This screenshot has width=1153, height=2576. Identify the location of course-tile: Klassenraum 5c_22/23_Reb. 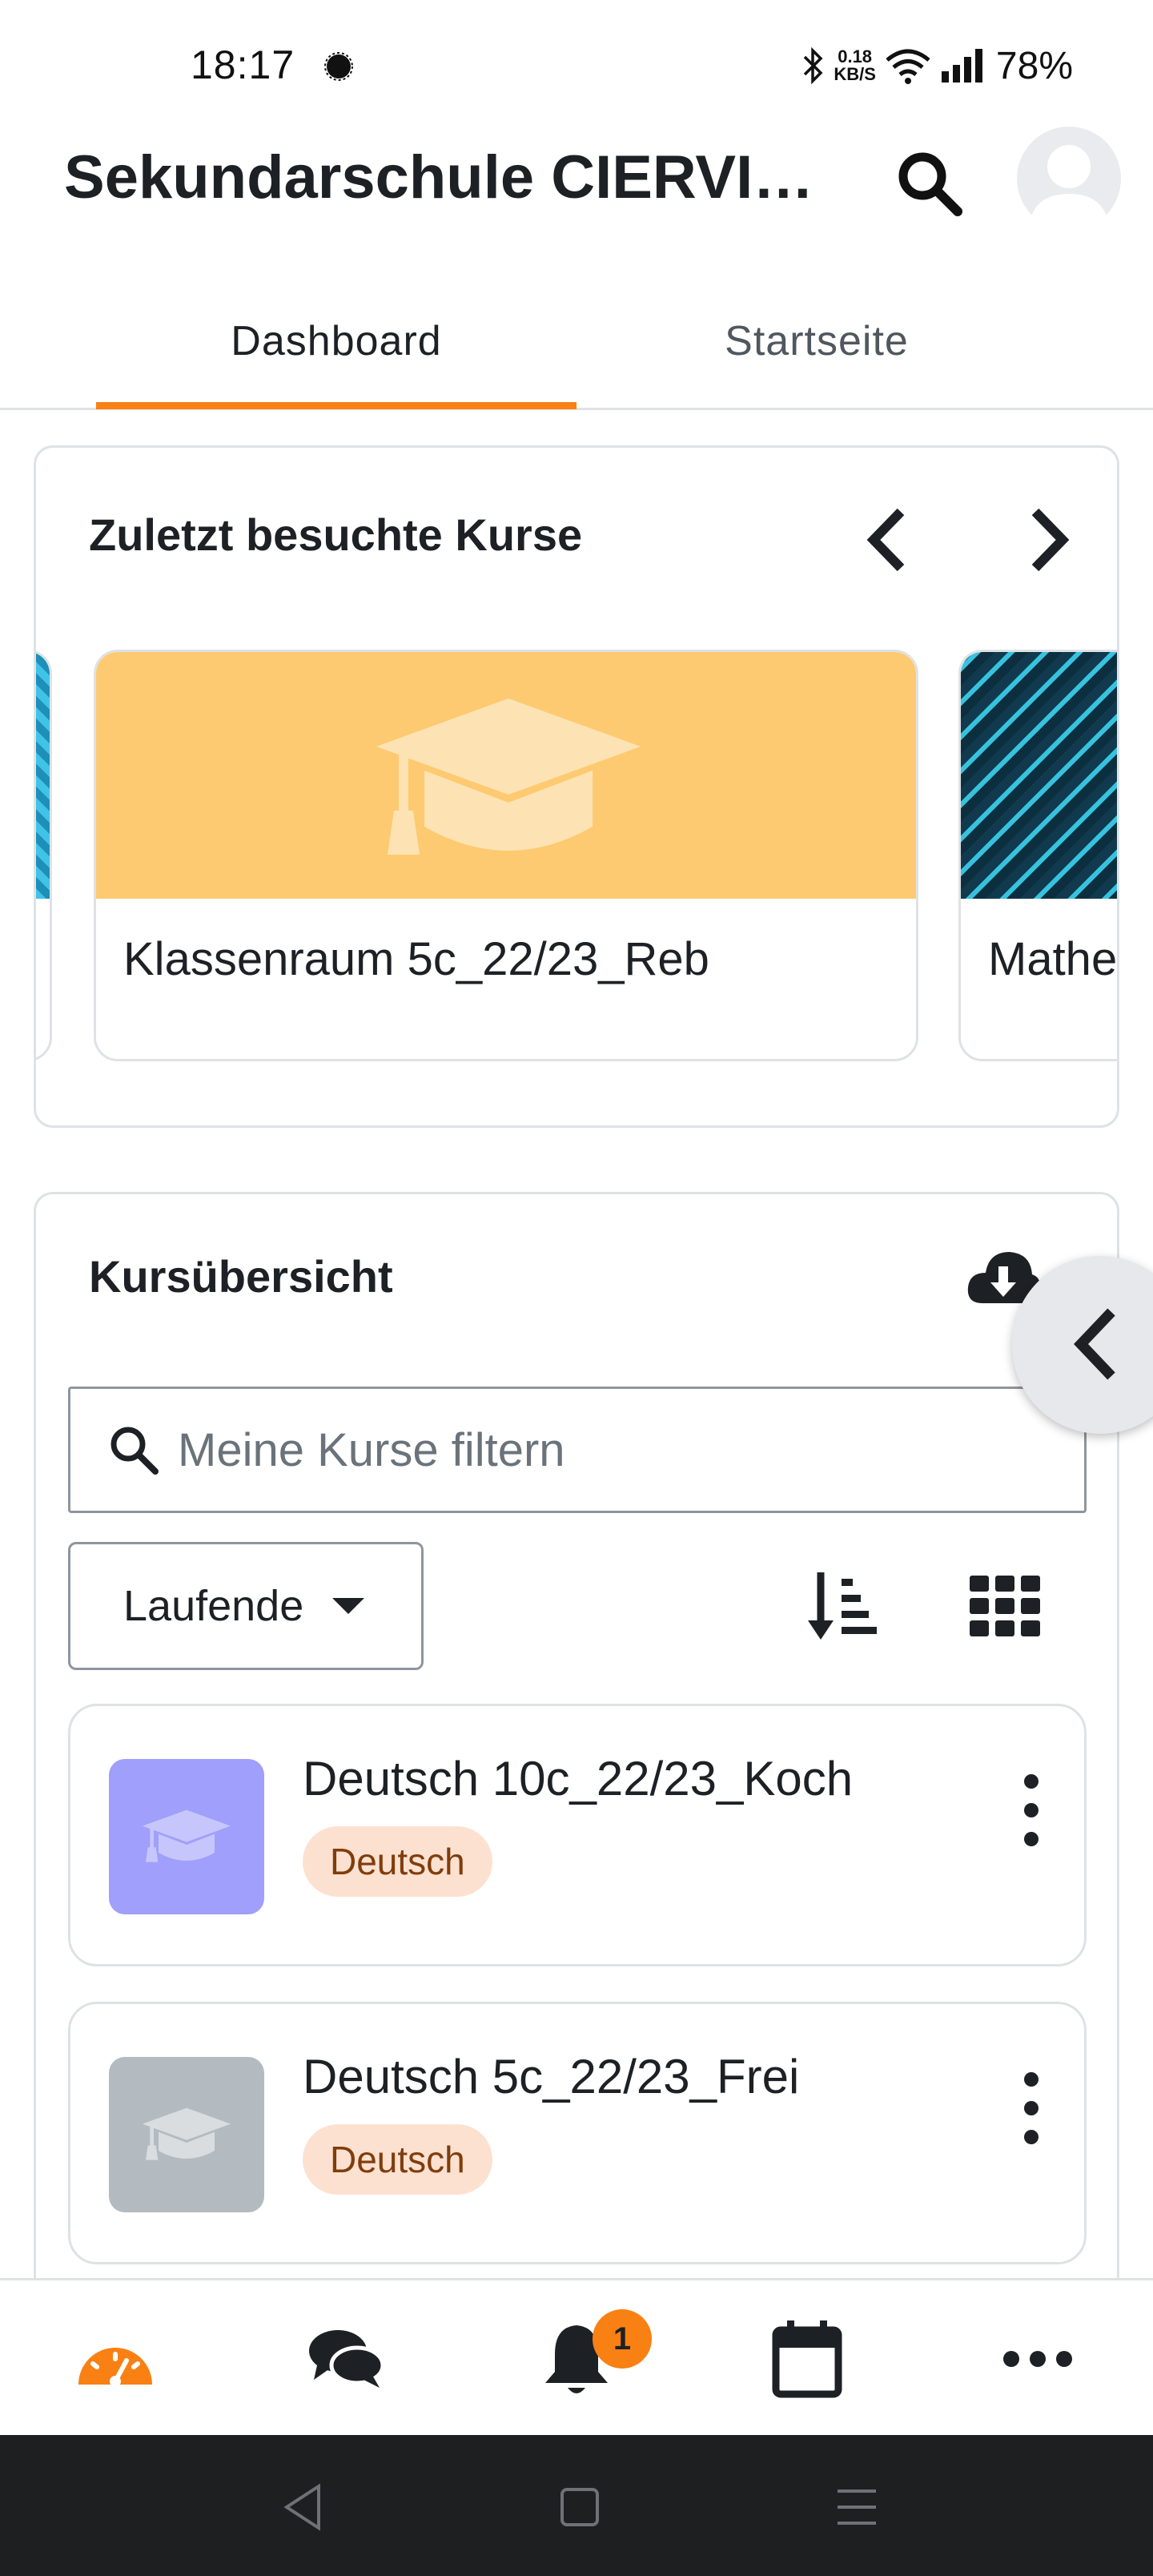
(506, 855).